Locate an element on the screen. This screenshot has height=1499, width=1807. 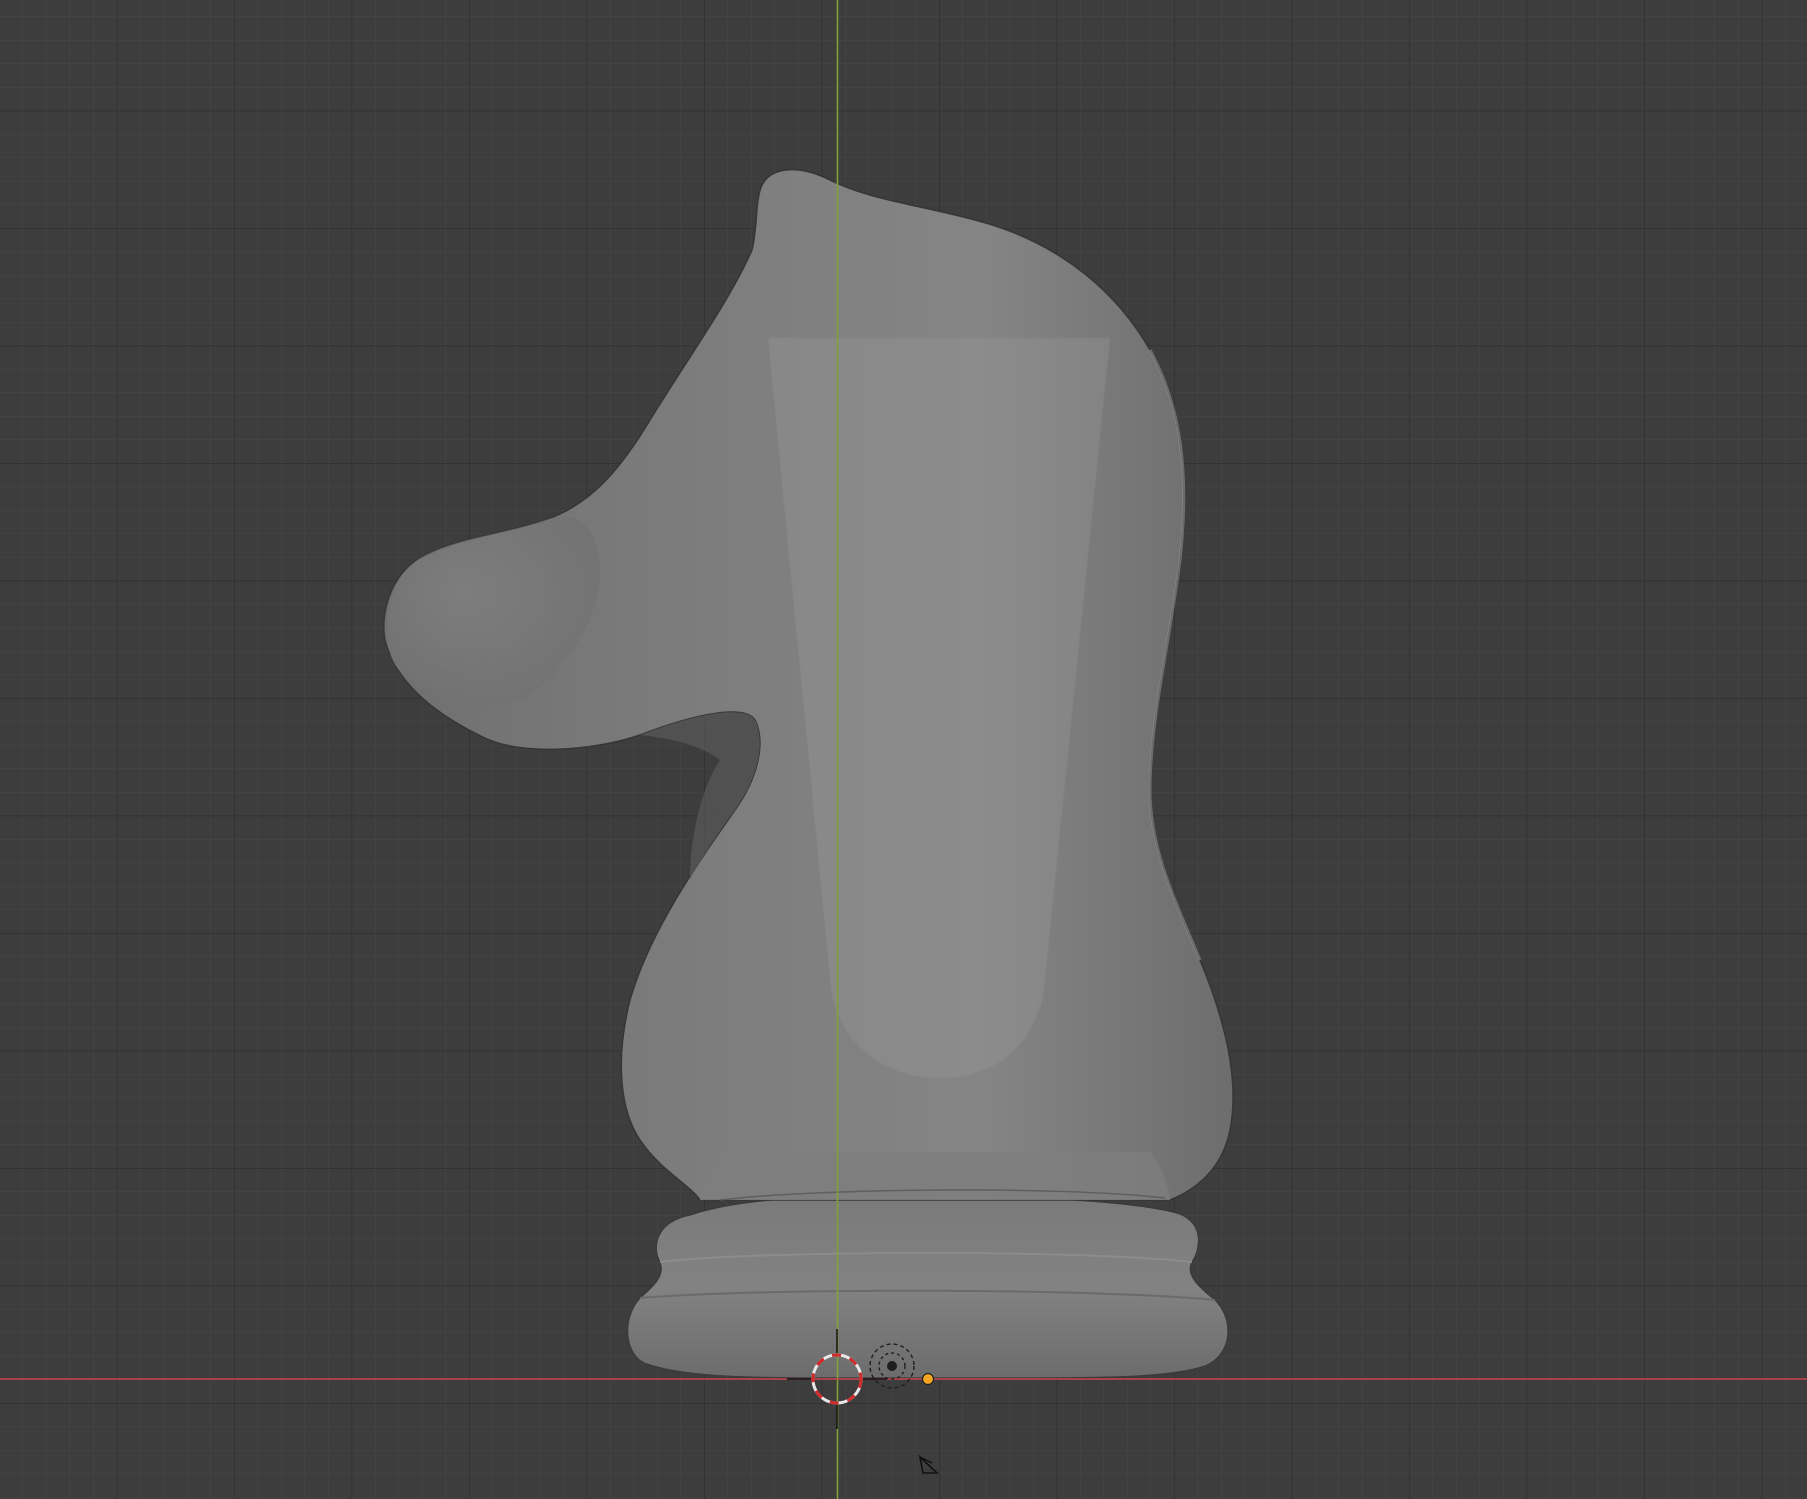
object-origin-marker is located at coordinates (928, 1379).